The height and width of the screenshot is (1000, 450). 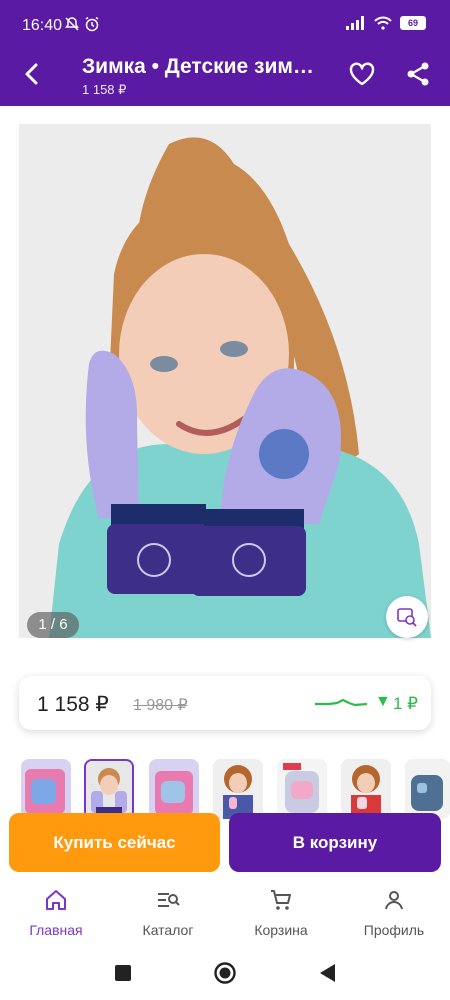 What do you see at coordinates (362, 74) in the screenshot?
I see `favorite-heart-icon` at bounding box center [362, 74].